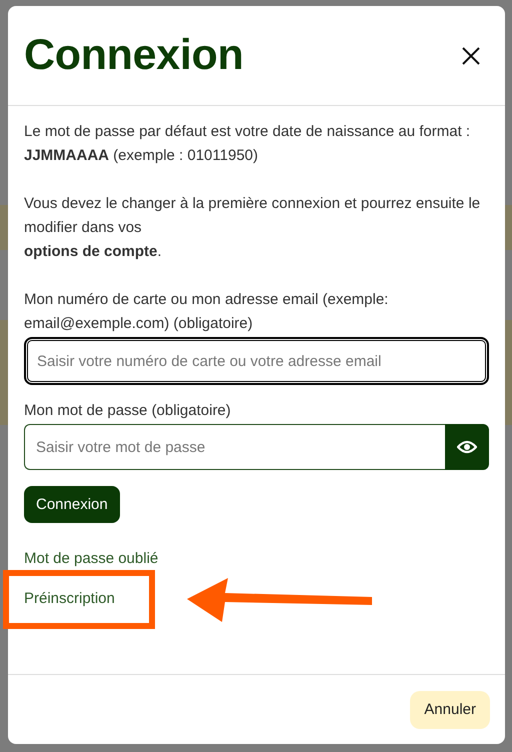  Describe the element at coordinates (128, 411) in the screenshot. I see `field-label: Mon mot de passe (obligatoire)` at that location.